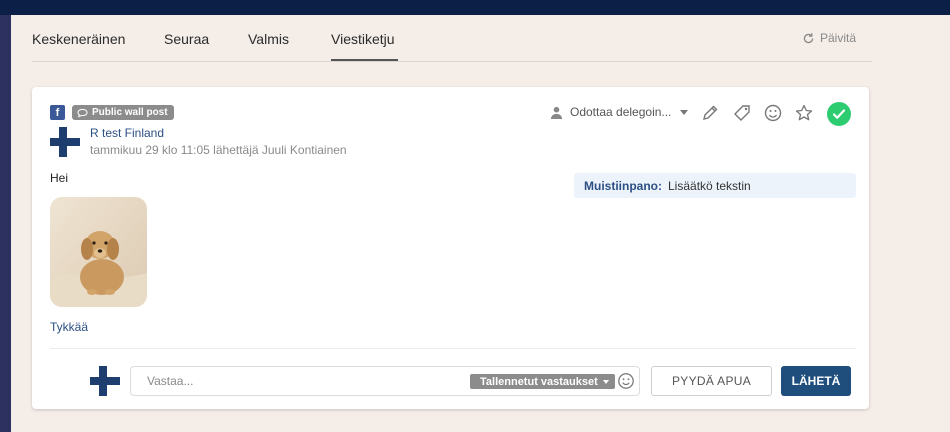 This screenshot has width=950, height=432. I want to click on ask-help-button: PYYDÄ APUA, so click(711, 381).